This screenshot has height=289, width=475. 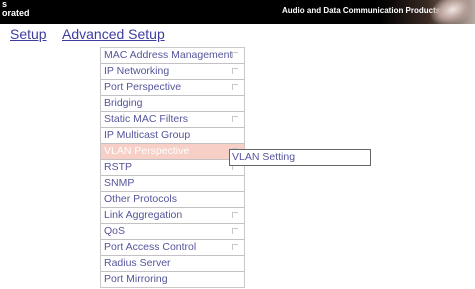 What do you see at coordinates (172, 264) in the screenshot?
I see `menu-item-radius-server: Radius Server` at bounding box center [172, 264].